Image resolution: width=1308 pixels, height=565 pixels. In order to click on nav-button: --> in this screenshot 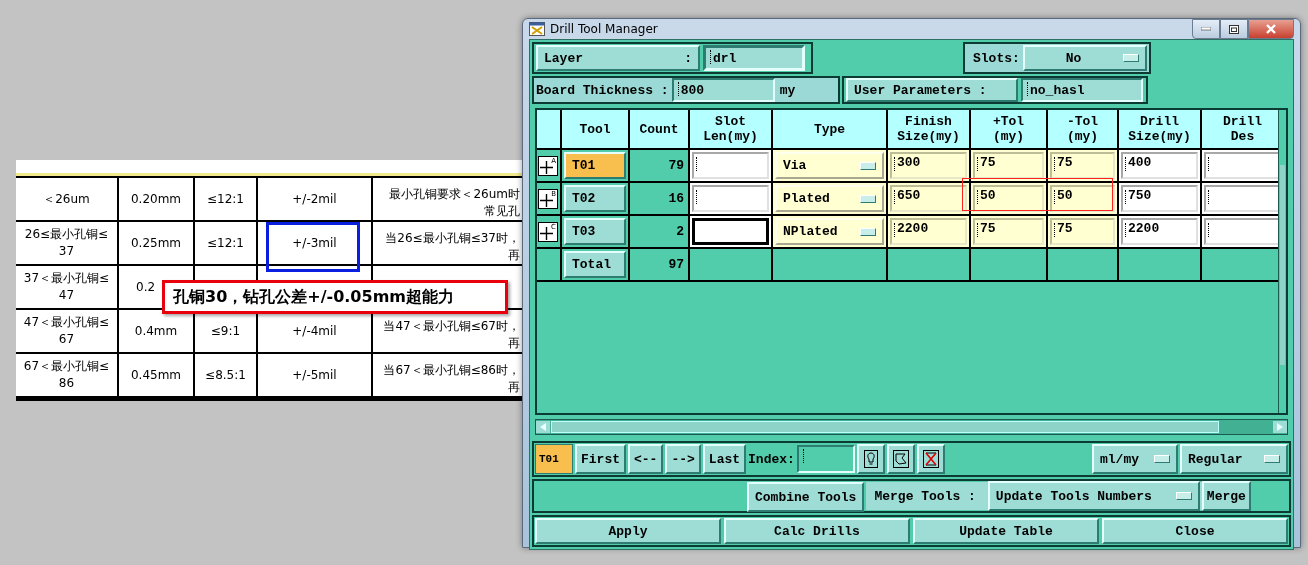, I will do `click(683, 459)`.